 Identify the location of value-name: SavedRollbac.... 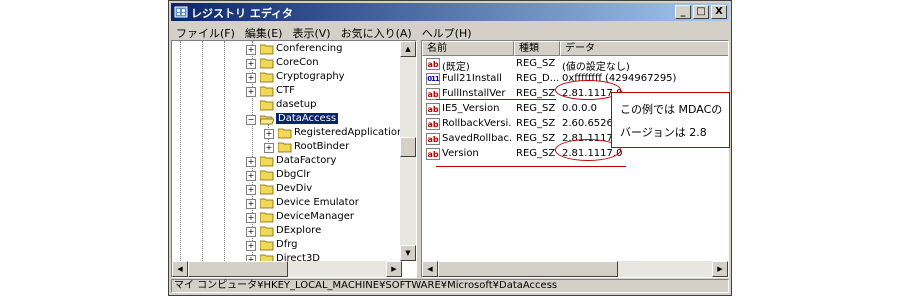
(477, 138).